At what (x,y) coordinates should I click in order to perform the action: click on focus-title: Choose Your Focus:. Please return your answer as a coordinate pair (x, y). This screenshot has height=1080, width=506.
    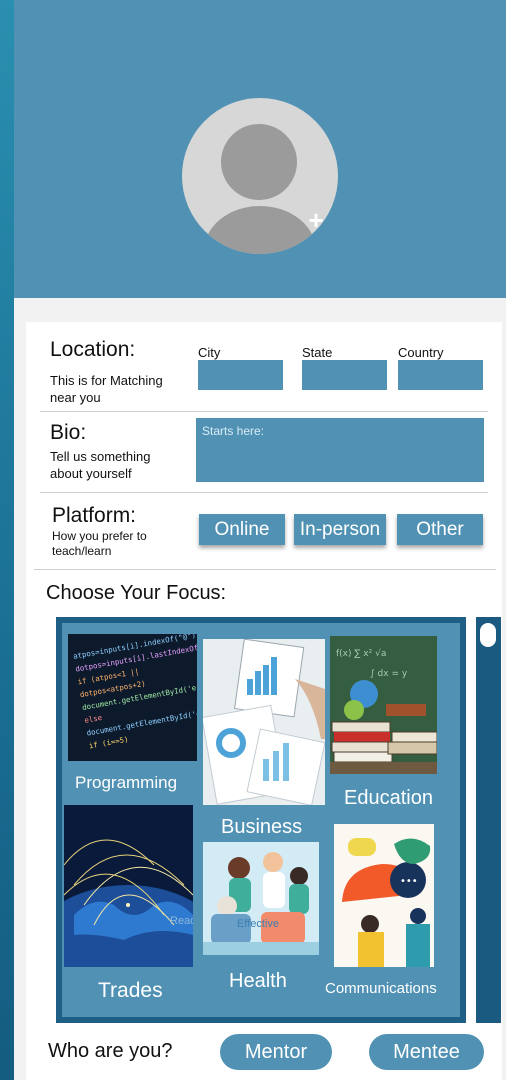
    Looking at the image, I should click on (136, 593).